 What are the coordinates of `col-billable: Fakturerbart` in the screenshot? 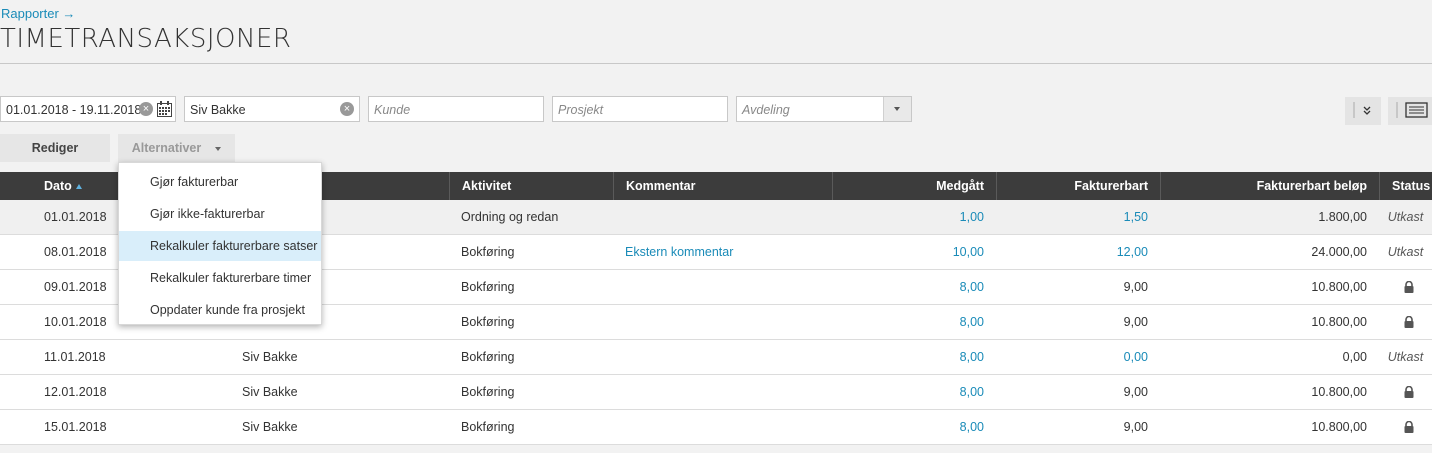 It's located at (1078, 186).